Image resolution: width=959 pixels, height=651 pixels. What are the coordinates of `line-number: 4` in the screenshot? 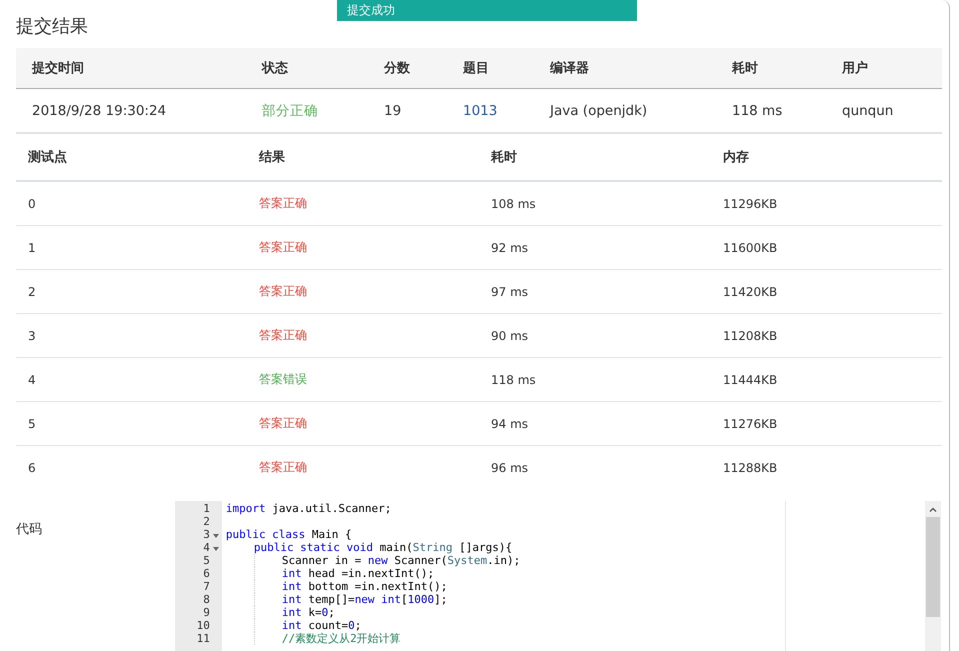 It's located at (206, 547).